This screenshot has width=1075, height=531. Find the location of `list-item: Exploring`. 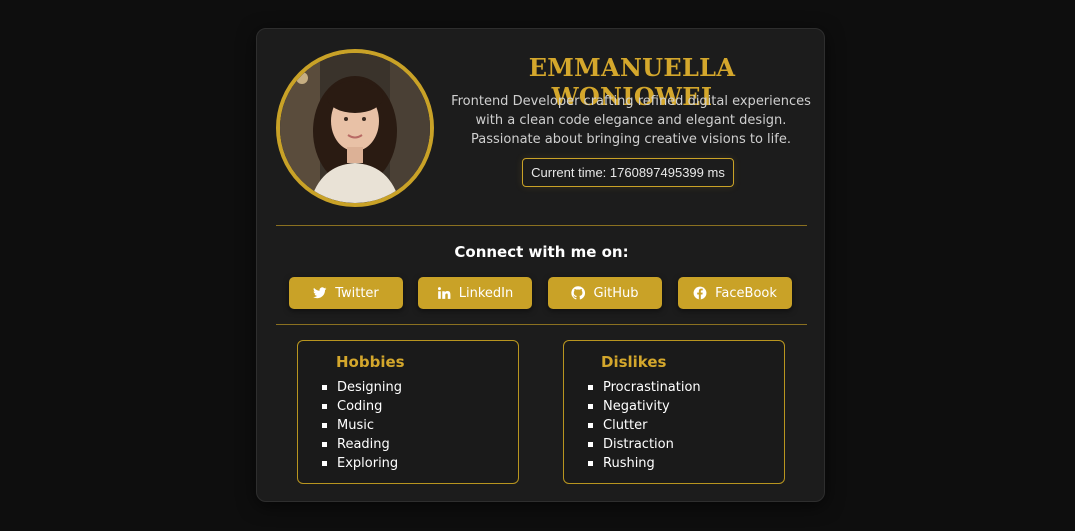

list-item: Exploring is located at coordinates (362, 463).